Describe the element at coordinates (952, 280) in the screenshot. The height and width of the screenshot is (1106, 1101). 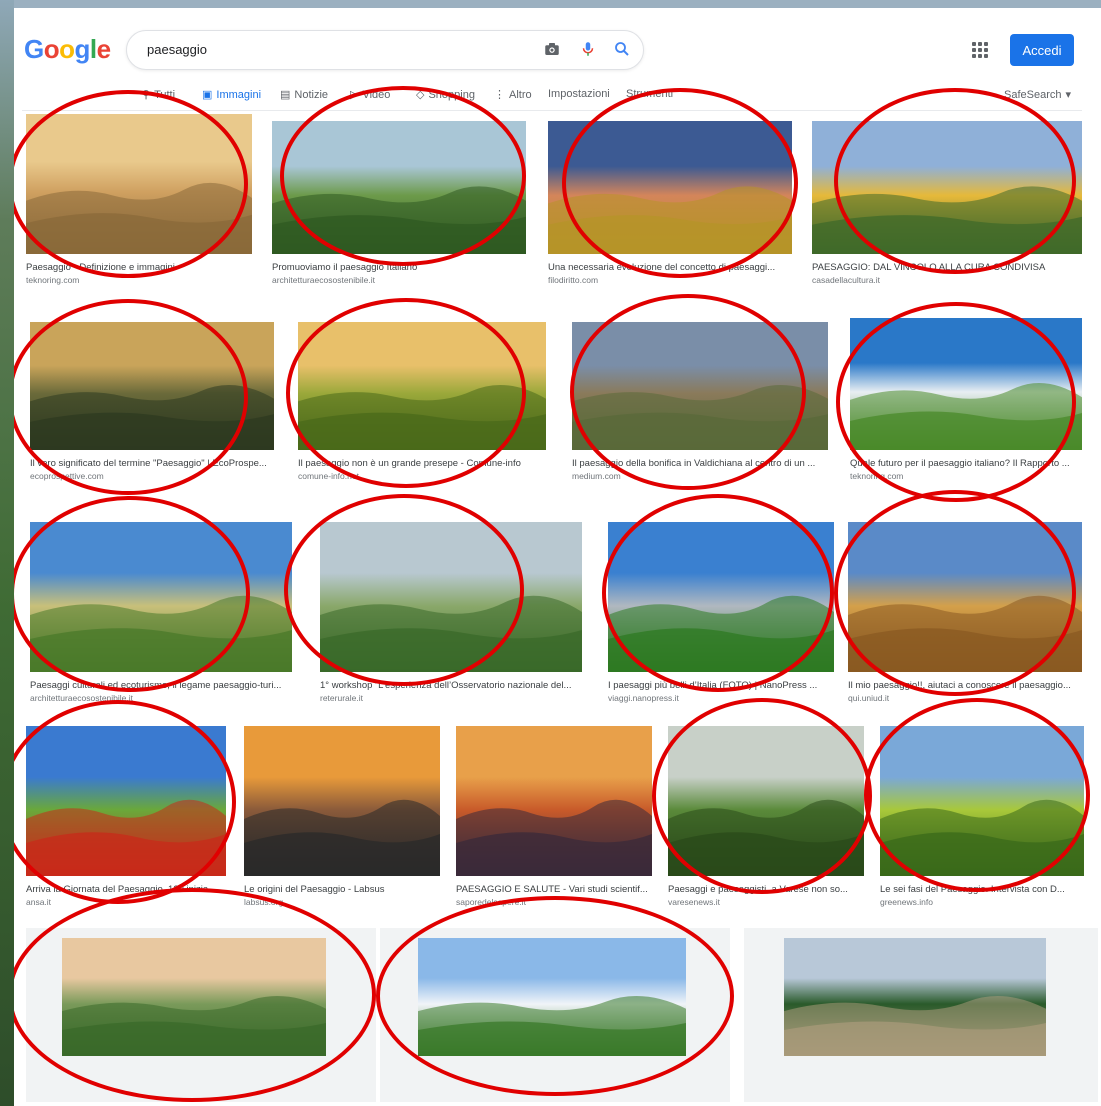
I see `result-source: casadellacultura.it` at that location.